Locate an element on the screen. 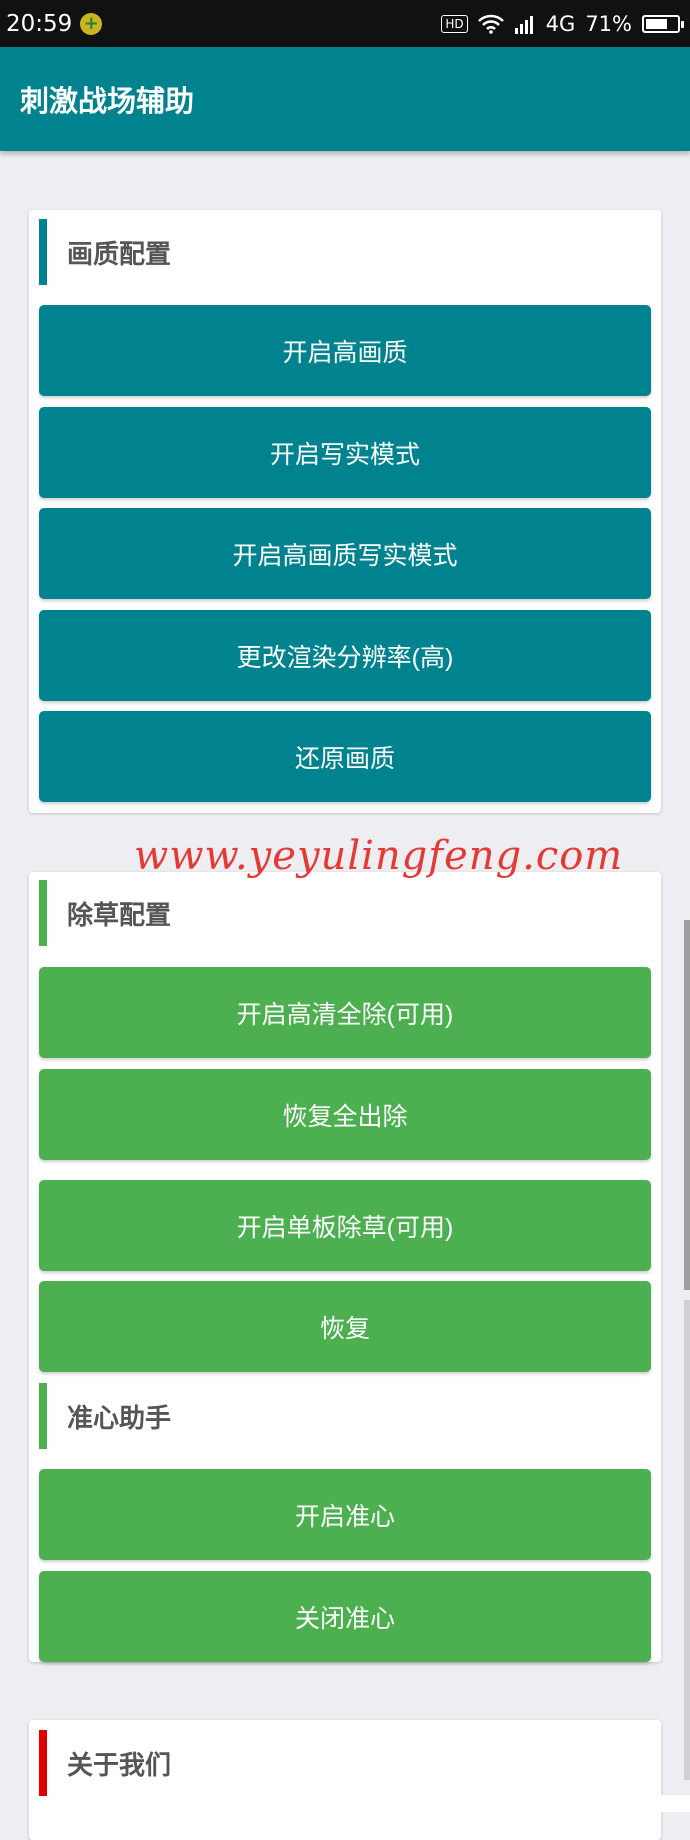 The height and width of the screenshot is (1840, 690). corner-element is located at coordinates (674, 1803).